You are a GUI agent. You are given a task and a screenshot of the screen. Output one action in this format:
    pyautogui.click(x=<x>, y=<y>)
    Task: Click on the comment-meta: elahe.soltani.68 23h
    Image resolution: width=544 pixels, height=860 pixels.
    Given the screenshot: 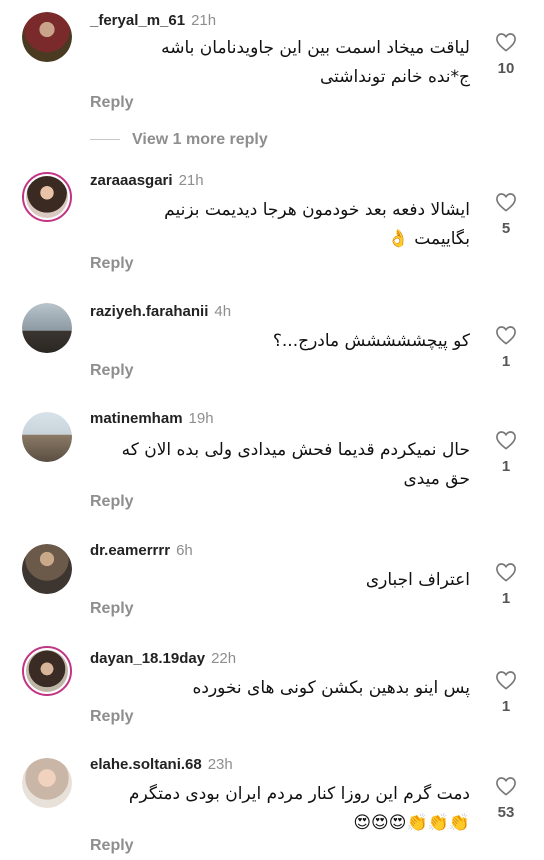 What is the action you would take?
    pyautogui.click(x=161, y=765)
    